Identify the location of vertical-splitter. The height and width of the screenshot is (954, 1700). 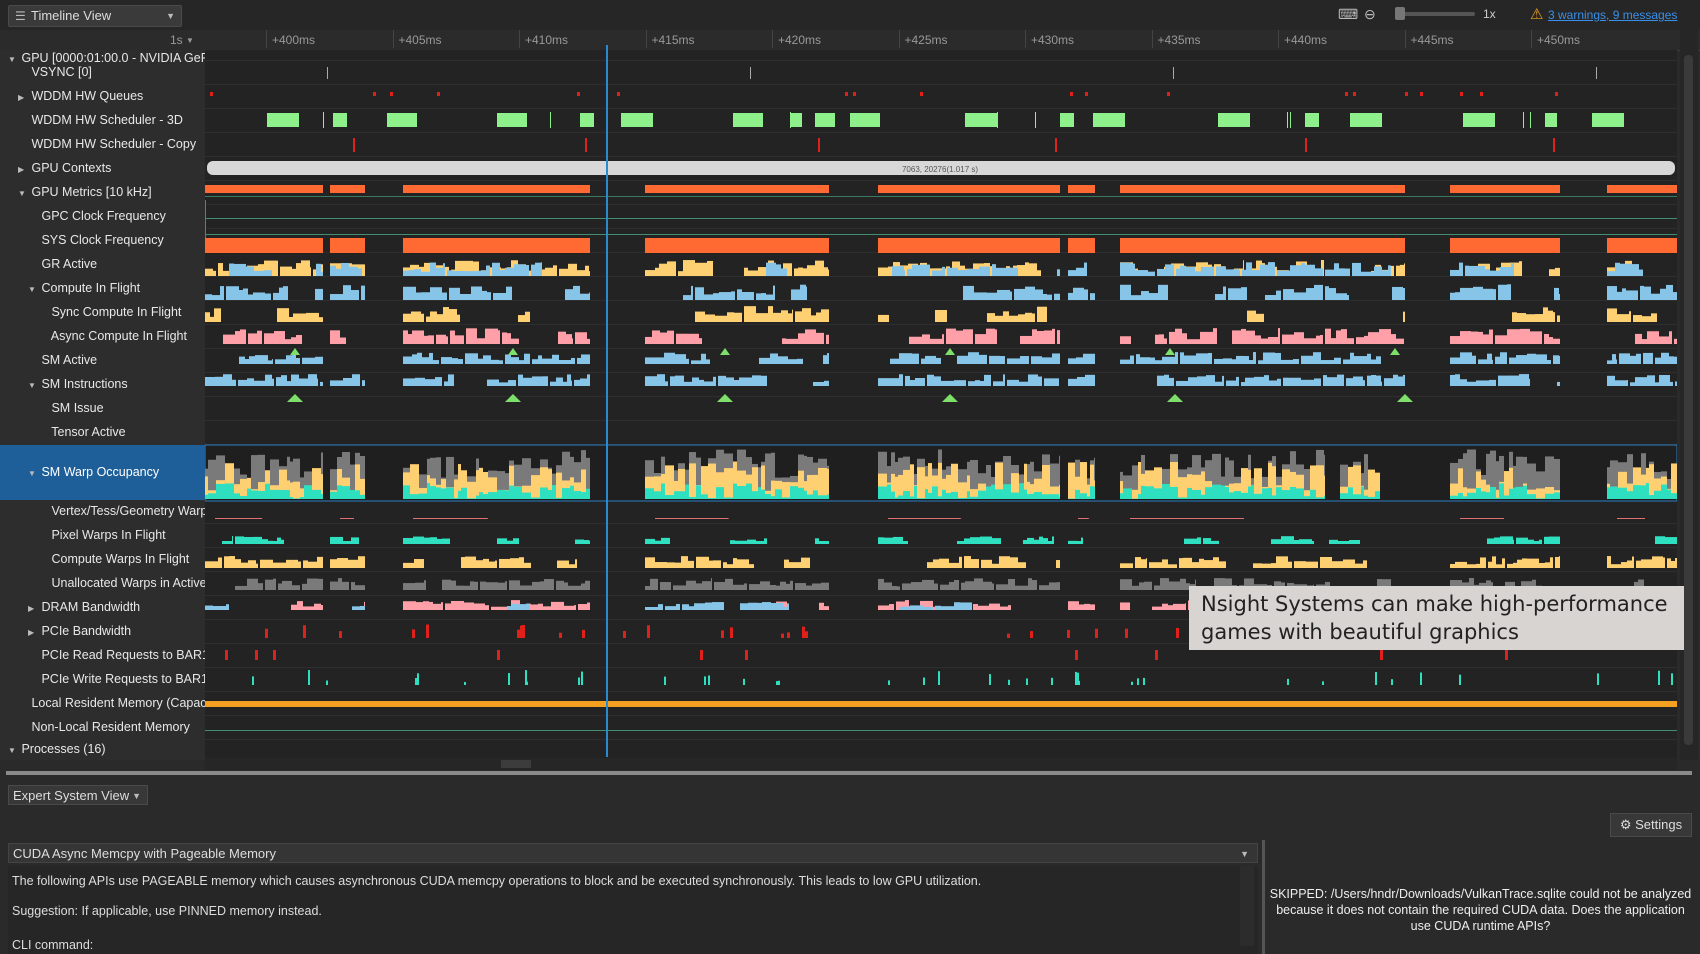
(1263, 897).